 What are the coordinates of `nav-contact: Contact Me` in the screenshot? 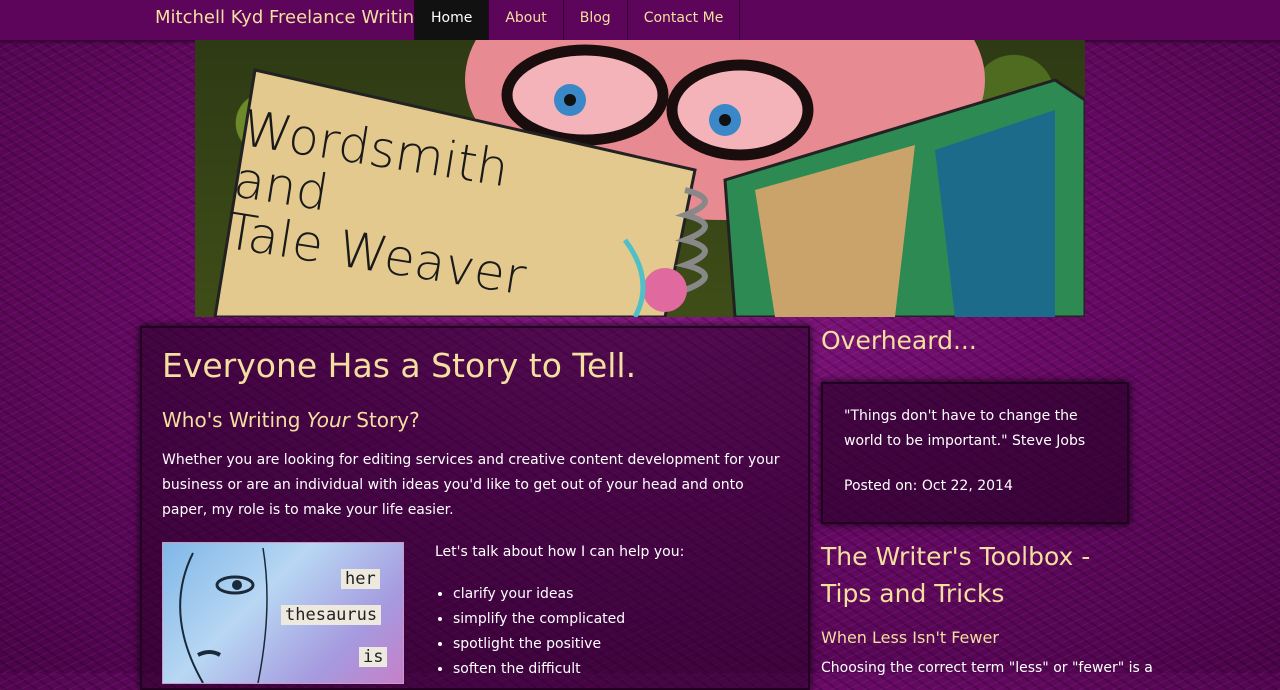 It's located at (684, 20).